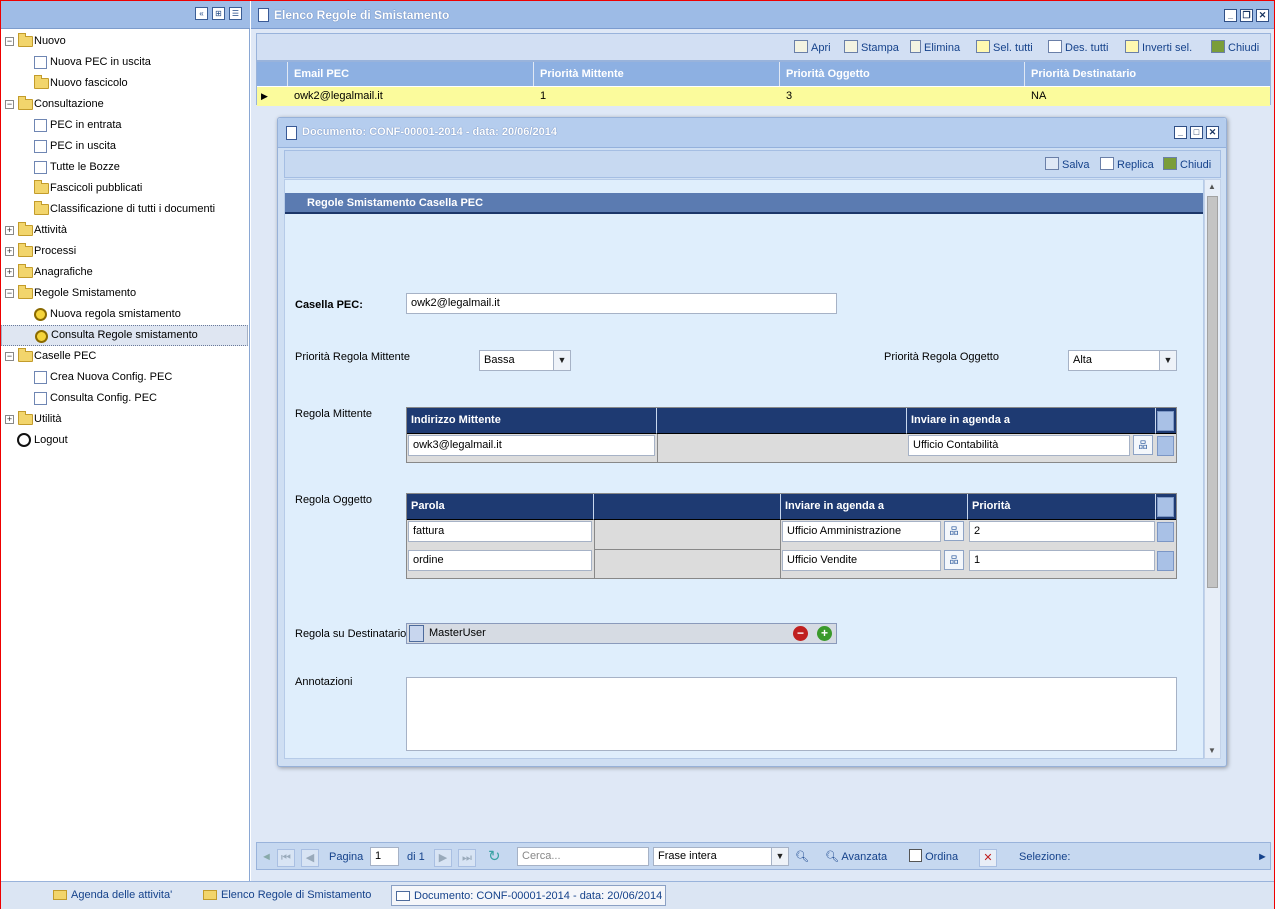 Image resolution: width=1275 pixels, height=909 pixels. What do you see at coordinates (124, 398) in the screenshot?
I see `sidebar-item: Consulta Config. PEC` at bounding box center [124, 398].